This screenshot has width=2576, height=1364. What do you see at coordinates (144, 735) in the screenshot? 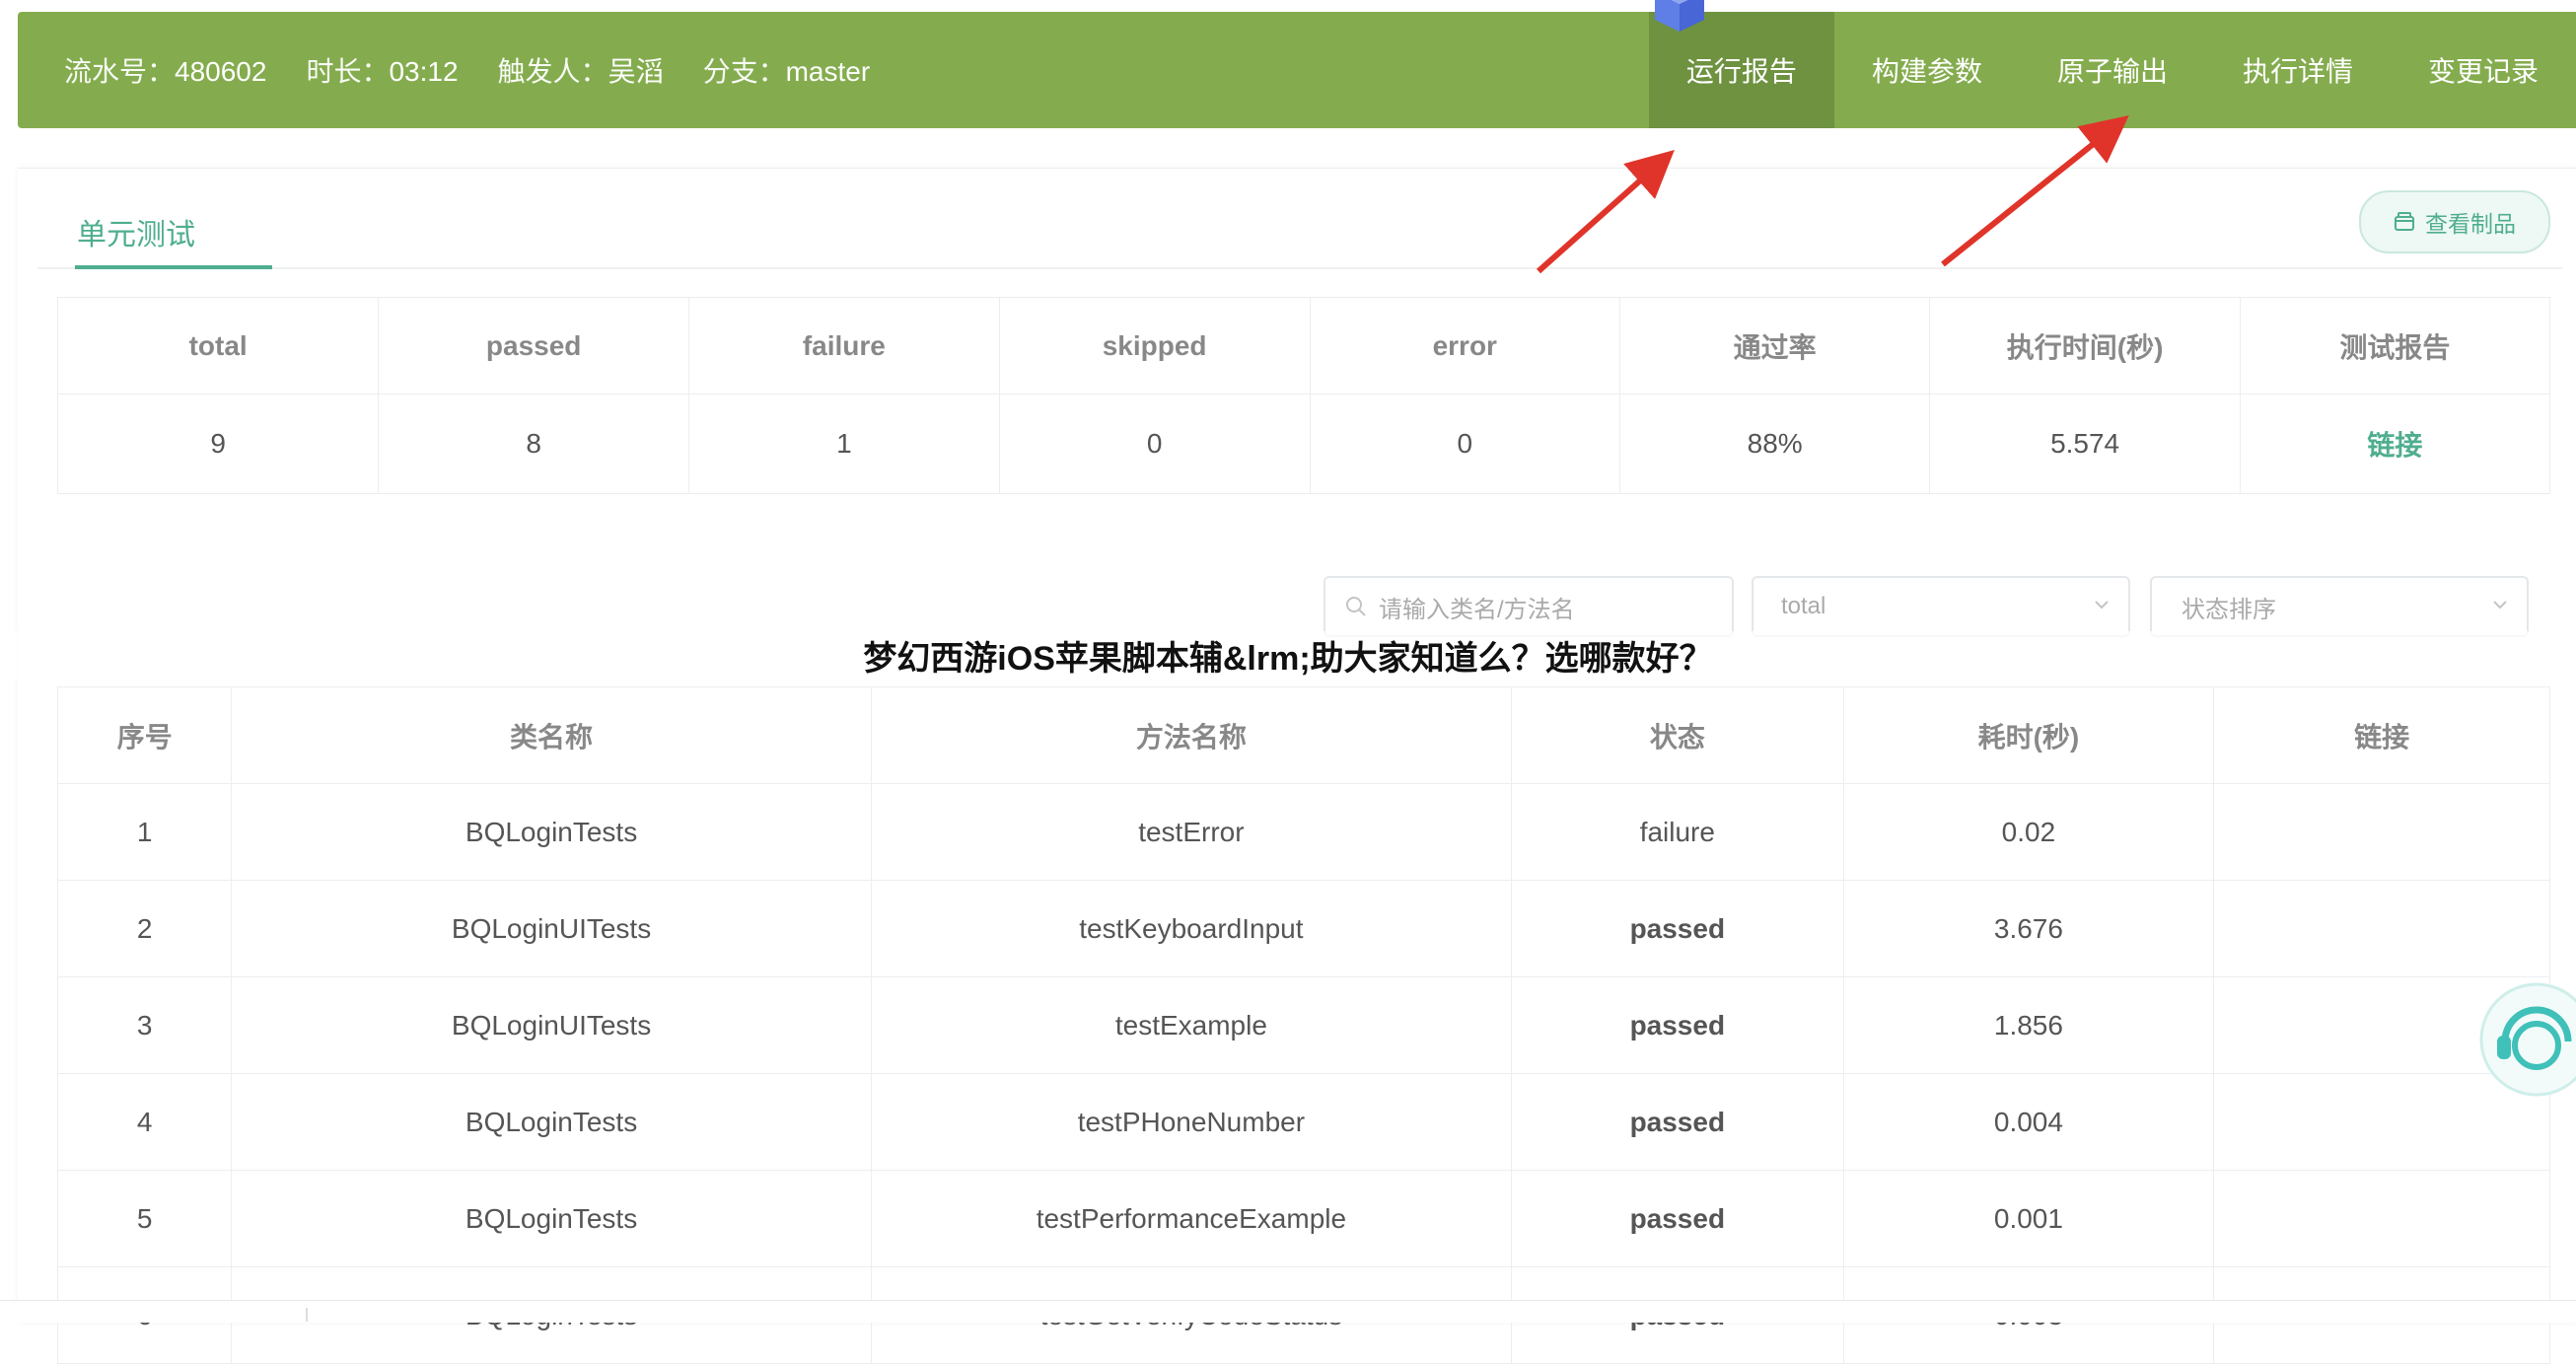
I see `detail-header-index: 序号` at bounding box center [144, 735].